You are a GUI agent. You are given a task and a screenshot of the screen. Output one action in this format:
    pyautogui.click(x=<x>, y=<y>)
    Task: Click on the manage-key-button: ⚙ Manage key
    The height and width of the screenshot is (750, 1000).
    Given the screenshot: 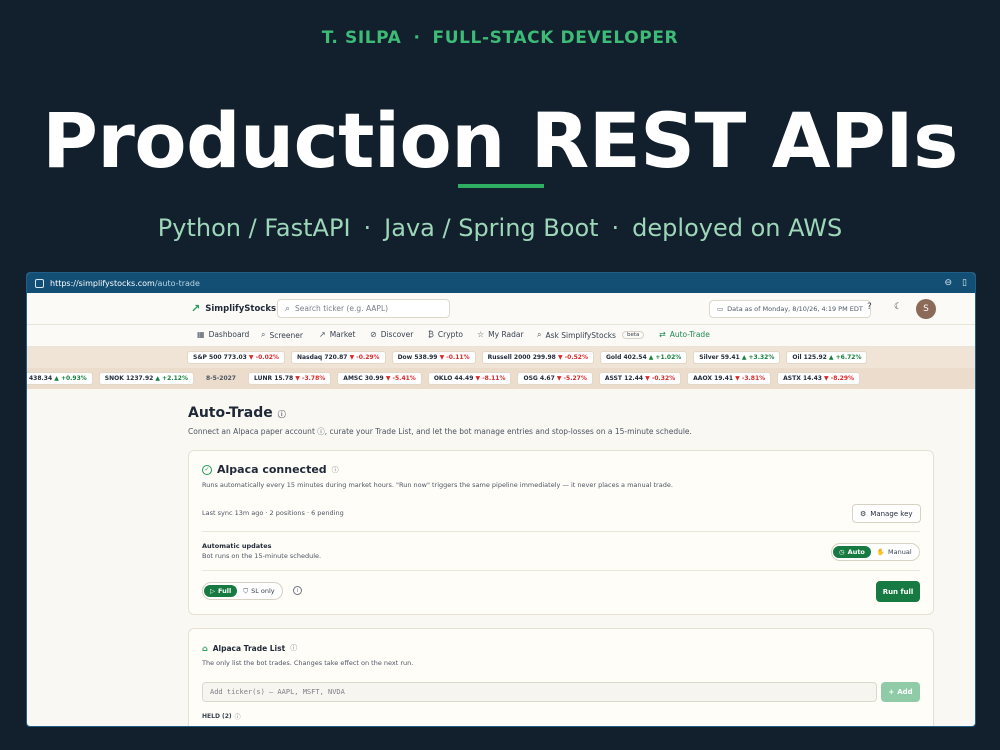 What is the action you would take?
    pyautogui.click(x=886, y=513)
    